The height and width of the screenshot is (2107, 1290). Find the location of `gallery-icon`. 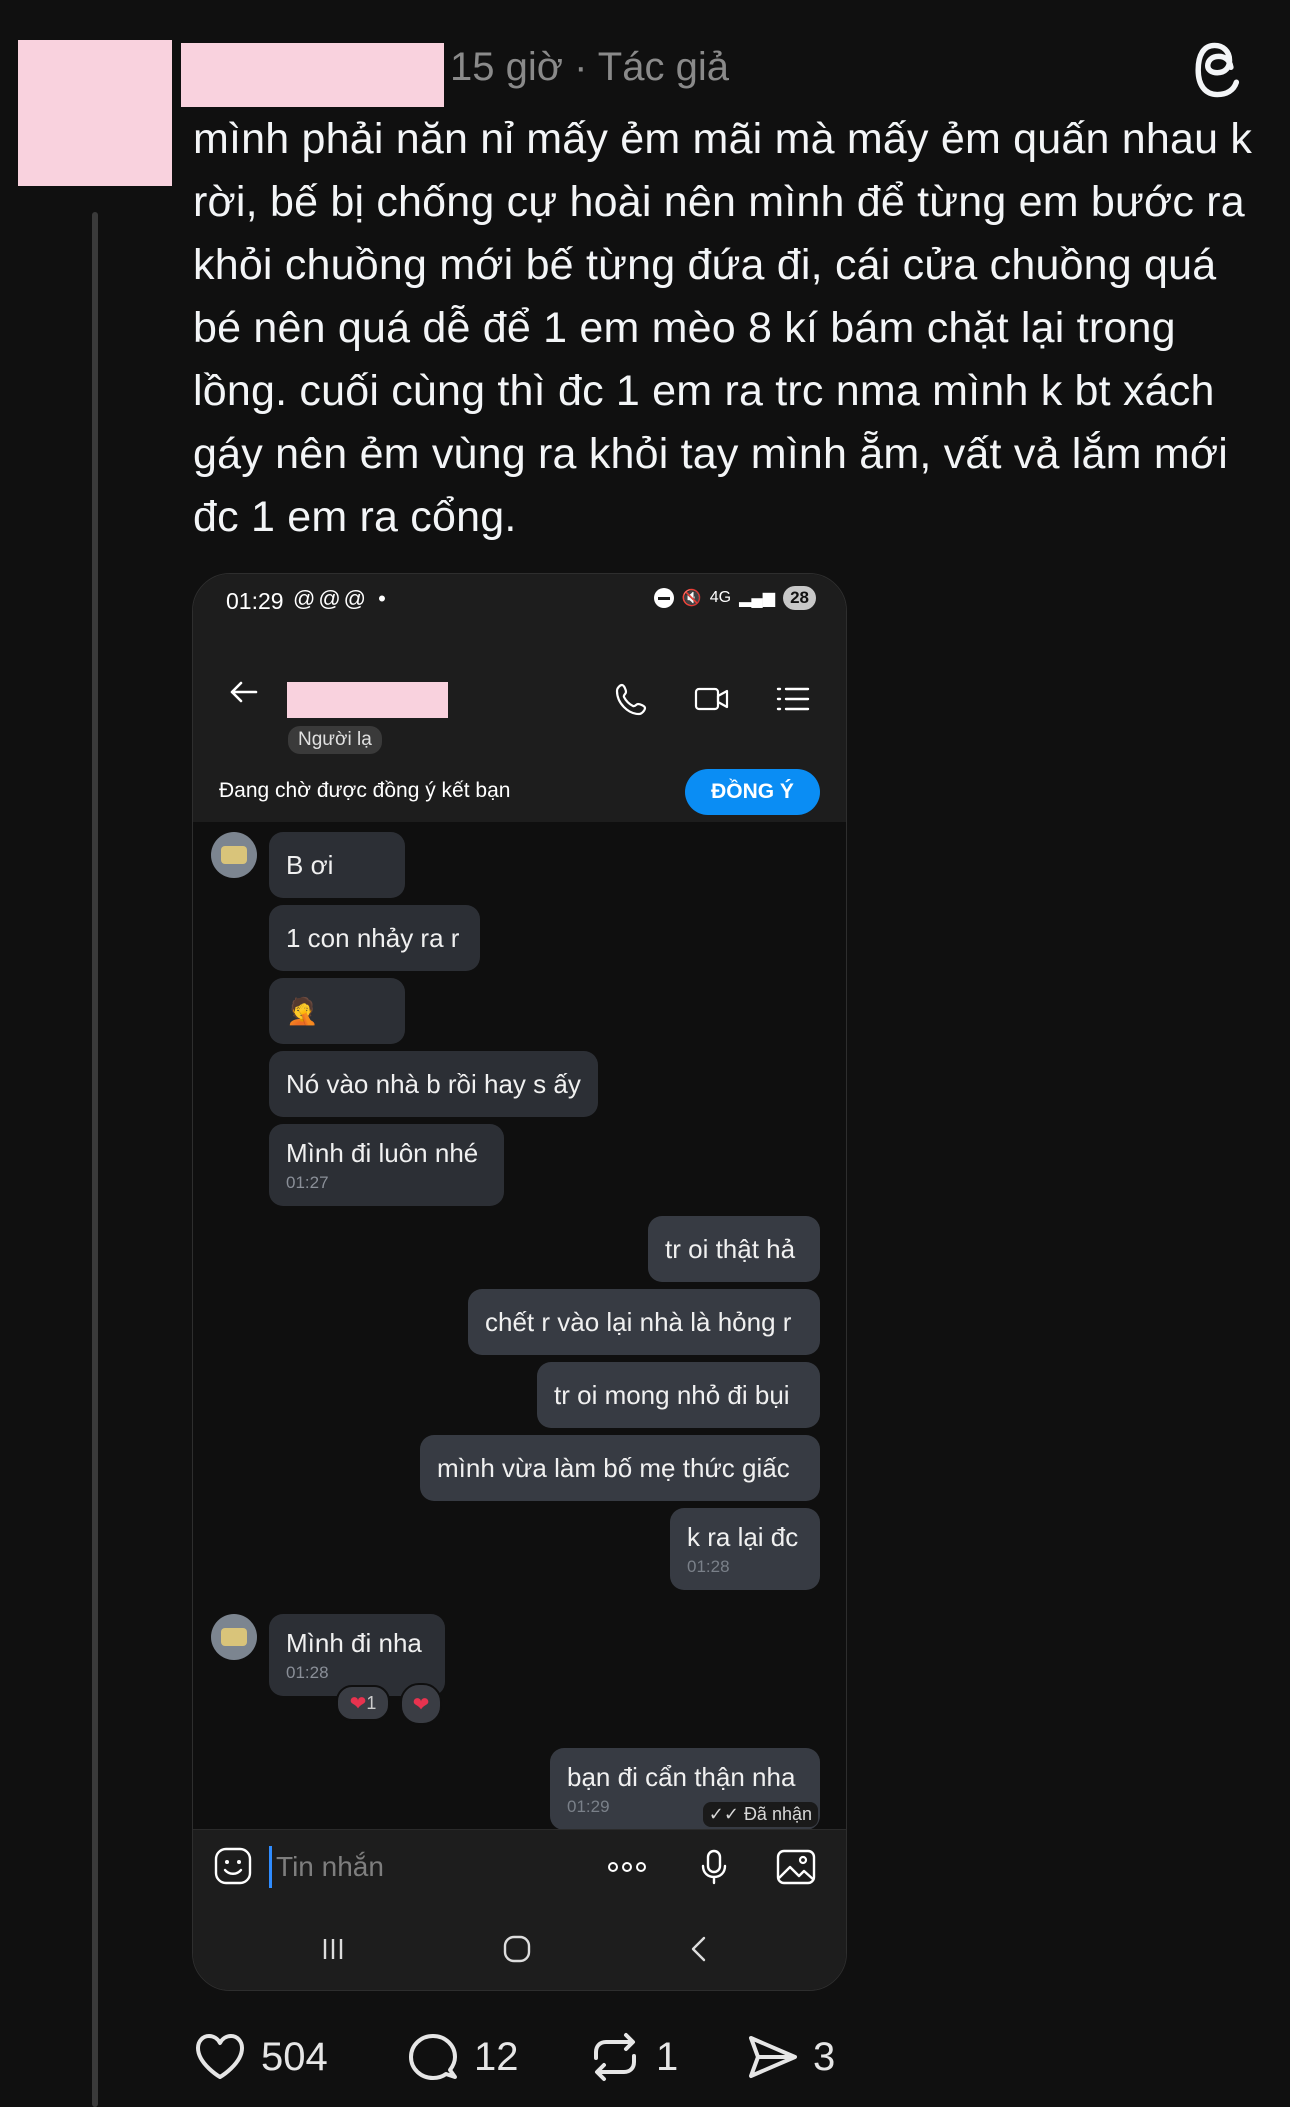

gallery-icon is located at coordinates (796, 1867).